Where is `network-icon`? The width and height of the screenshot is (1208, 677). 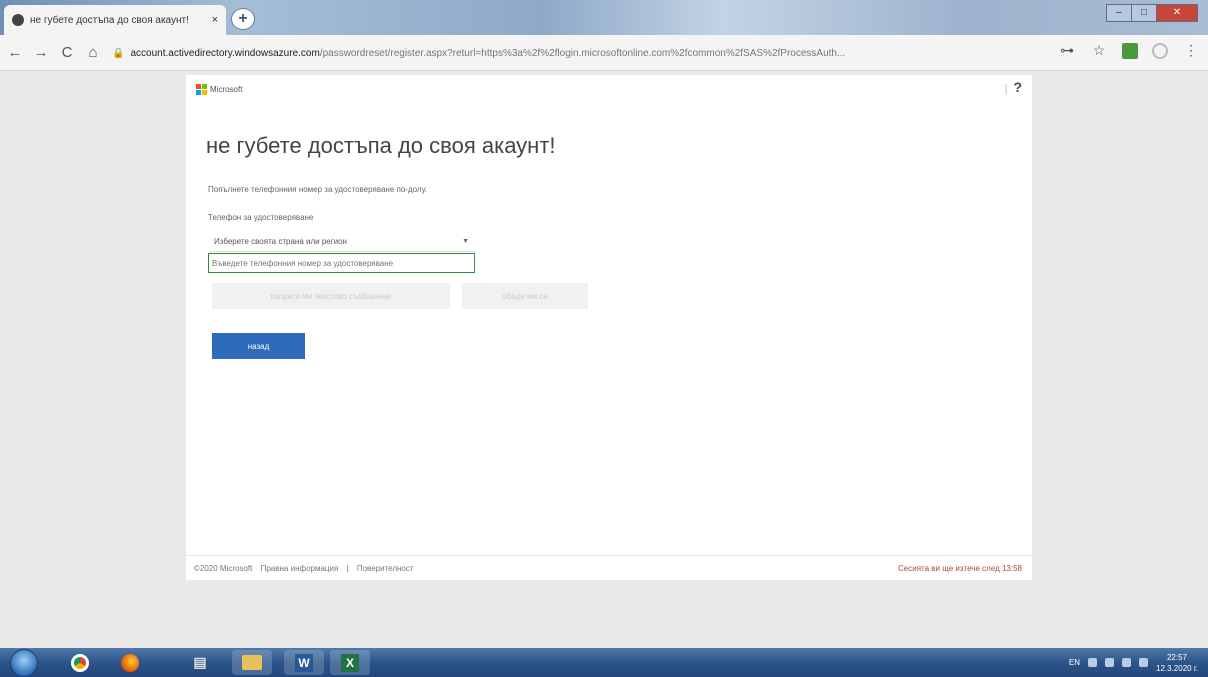 network-icon is located at coordinates (1127, 662).